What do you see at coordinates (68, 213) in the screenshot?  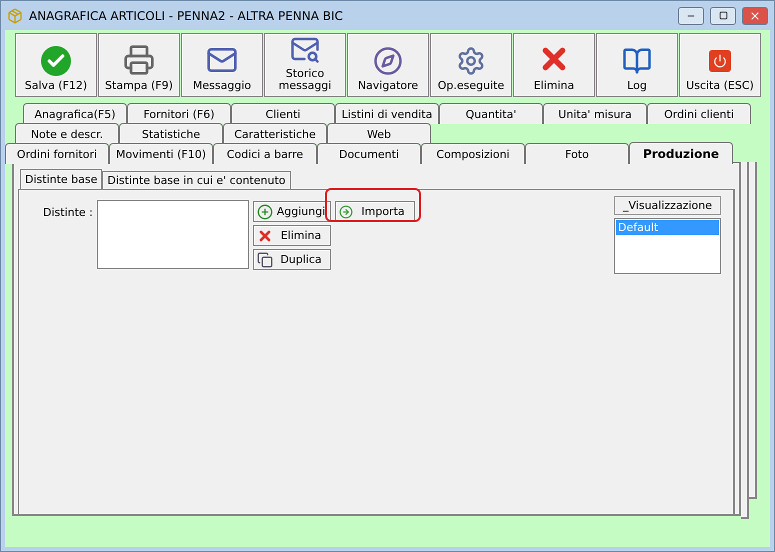 I see `field-label: Distinte :` at bounding box center [68, 213].